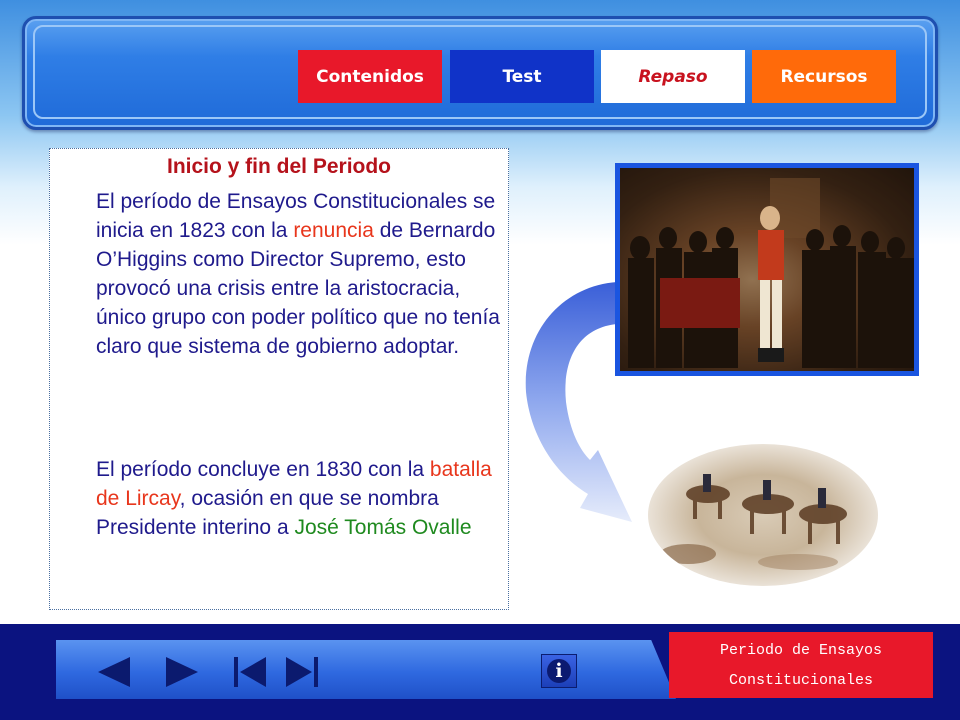  Describe the element at coordinates (824, 76) in the screenshot. I see `tab-recursos: Recursos` at that location.